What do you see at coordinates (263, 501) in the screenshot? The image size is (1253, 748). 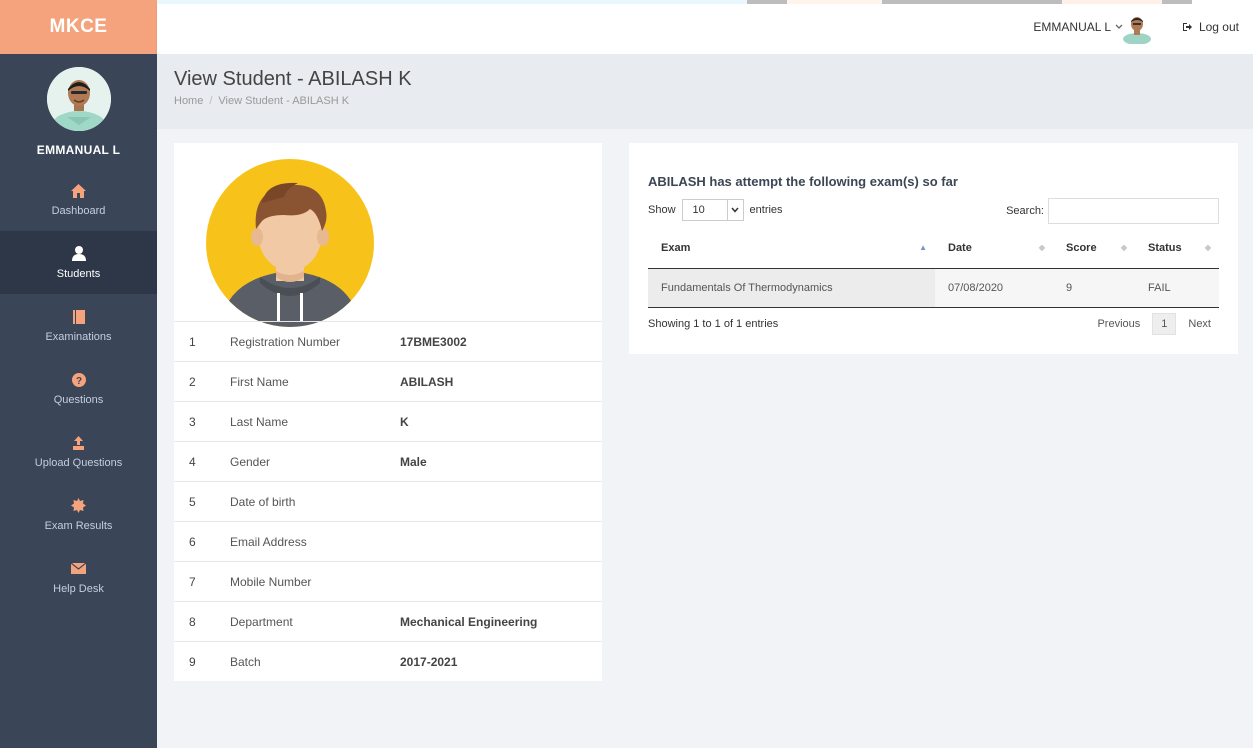 I see `field-label: Date of birth` at bounding box center [263, 501].